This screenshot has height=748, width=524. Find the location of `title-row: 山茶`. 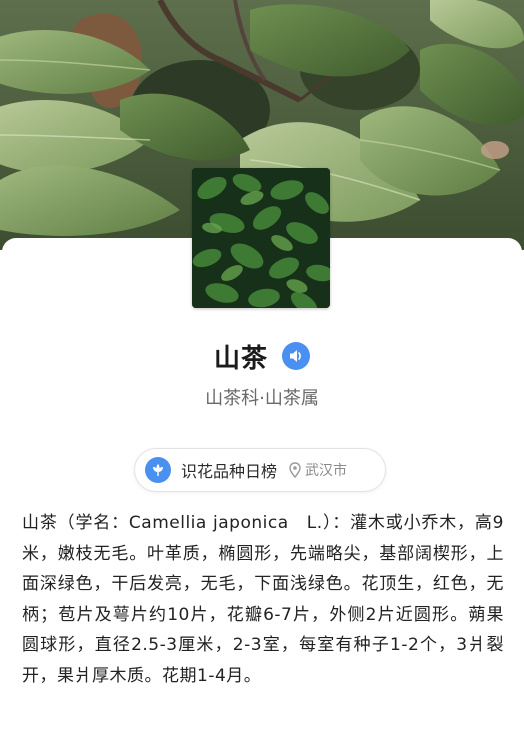

title-row: 山茶 is located at coordinates (262, 356).